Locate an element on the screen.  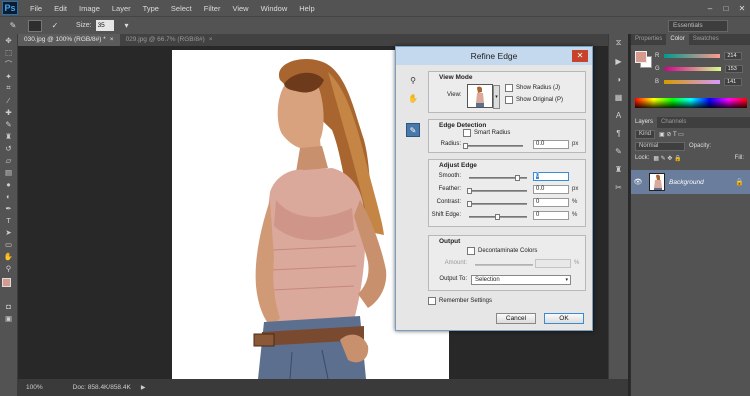
brush-tool-icon: ✎ is located at coordinates (8, 124).